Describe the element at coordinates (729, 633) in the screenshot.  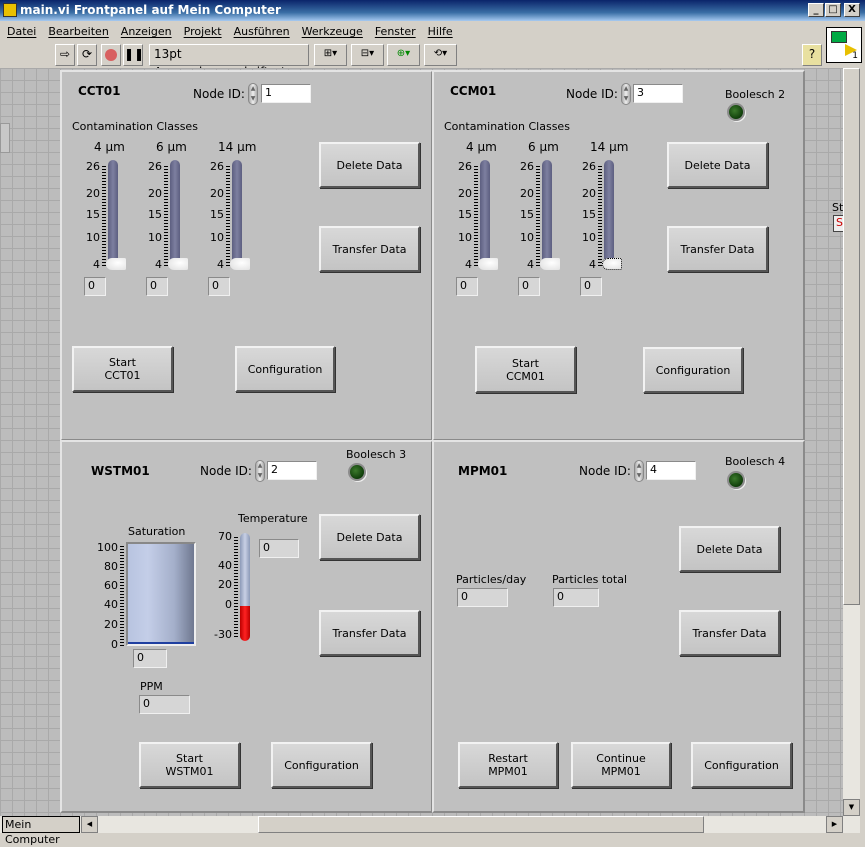
I see `mpm01-transfer-data-button: Transfer Data` at that location.